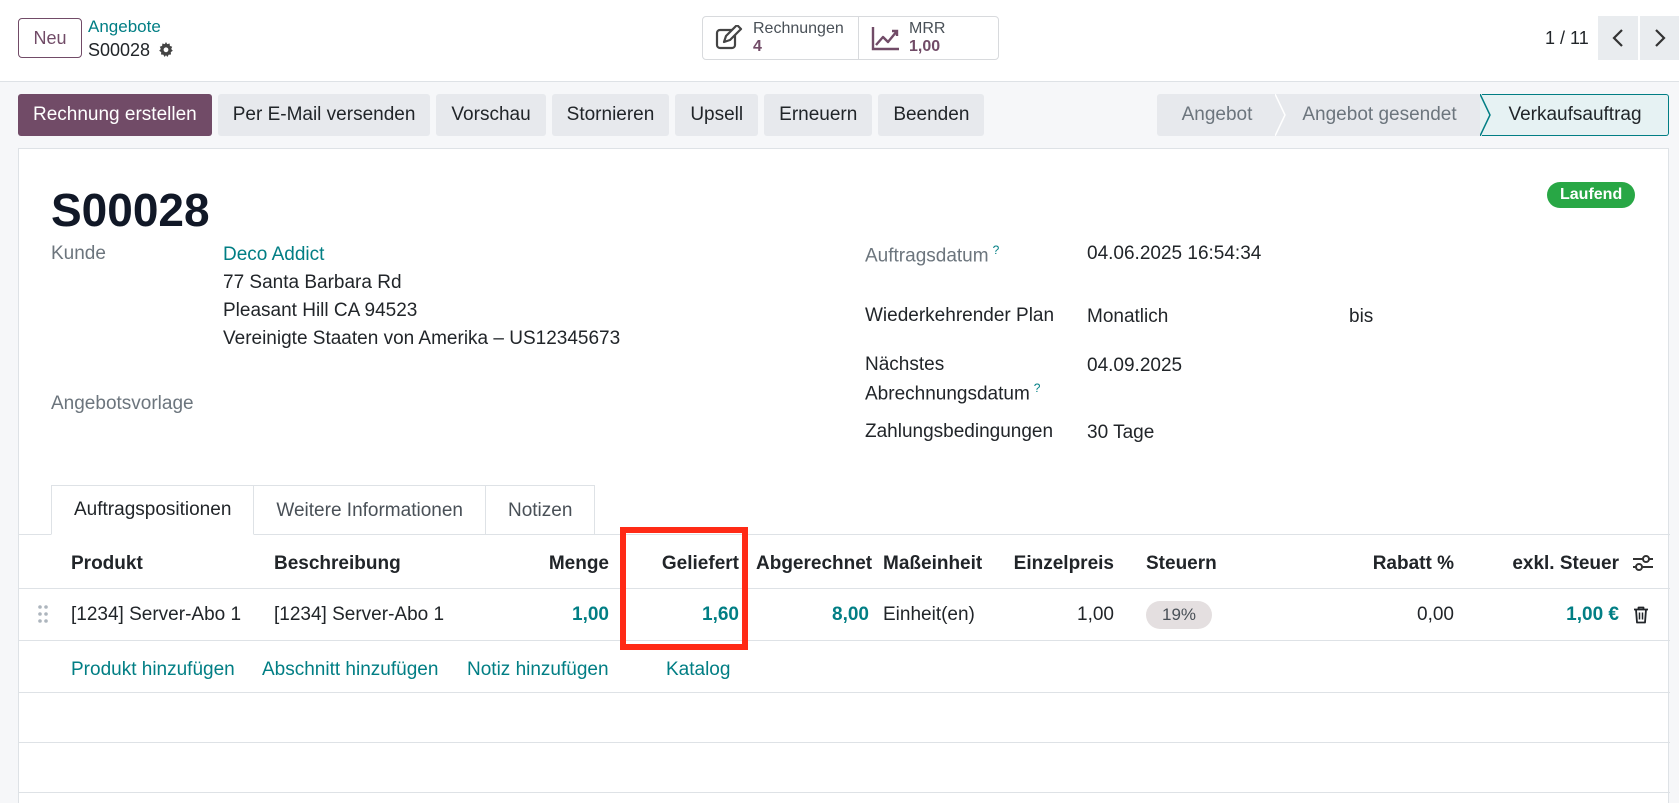 The width and height of the screenshot is (1679, 803). Describe the element at coordinates (850, 614) in the screenshot. I see `row-invoiced: 8,00` at that location.